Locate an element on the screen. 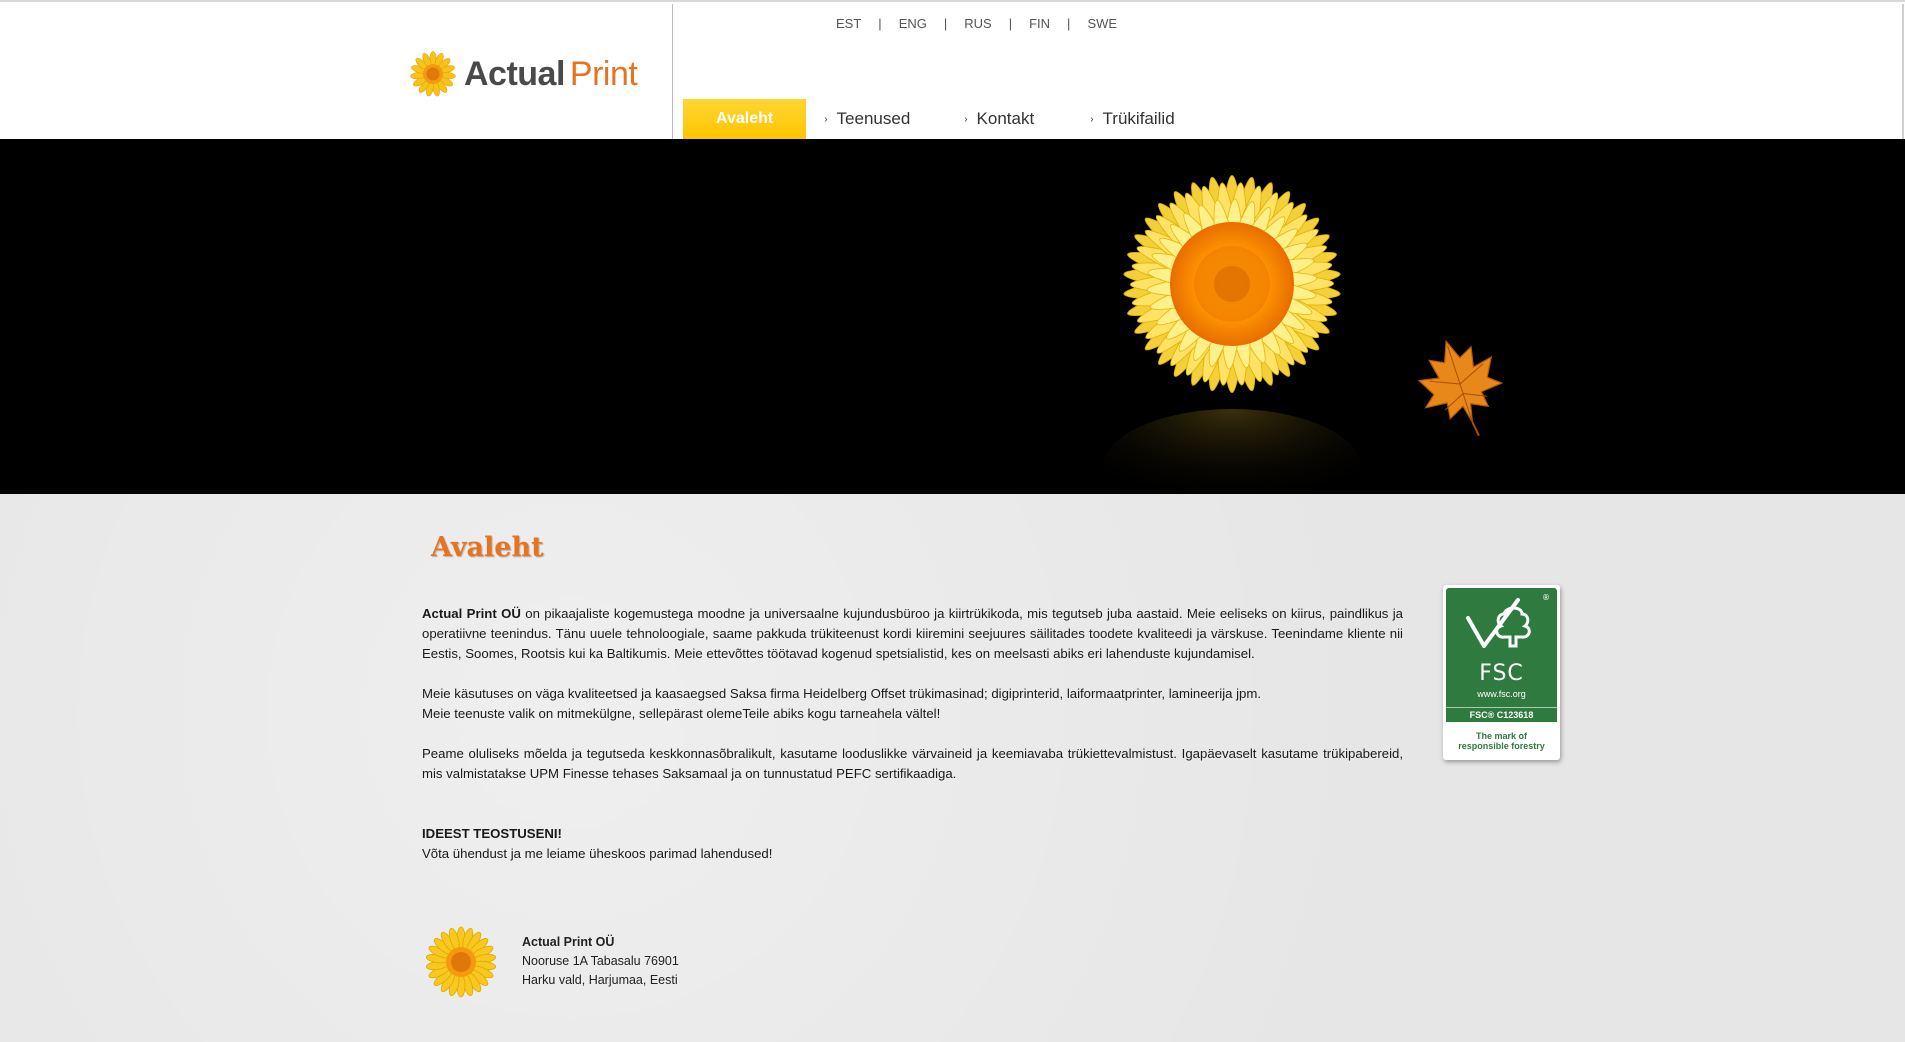 The image size is (1905, 1042). lang-rus: RUS is located at coordinates (977, 23).